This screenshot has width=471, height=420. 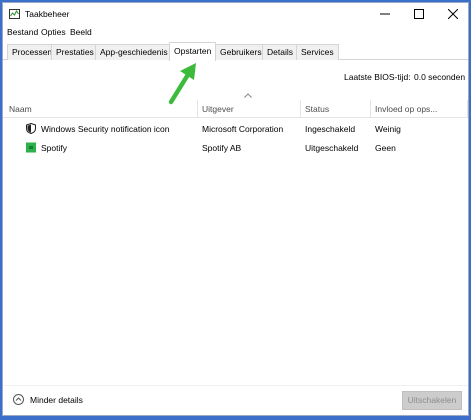 I want to click on tab-details: Details, so click(x=280, y=52).